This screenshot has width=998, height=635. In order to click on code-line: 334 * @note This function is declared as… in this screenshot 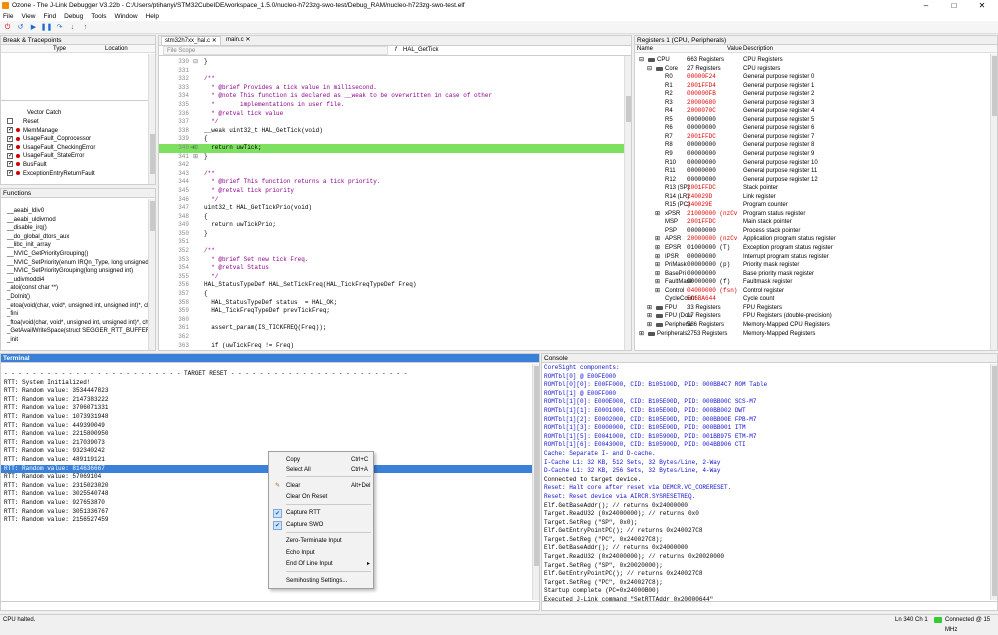, I will do `click(392, 96)`.